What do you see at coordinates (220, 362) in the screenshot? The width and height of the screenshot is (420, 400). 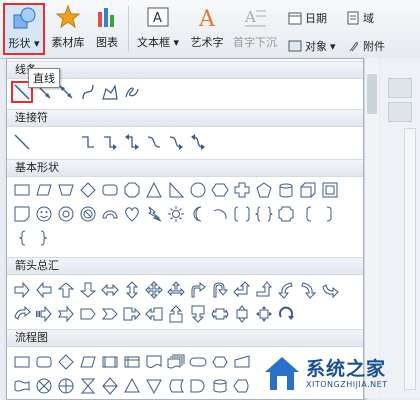 I see `flowchart-preparation-shape` at bounding box center [220, 362].